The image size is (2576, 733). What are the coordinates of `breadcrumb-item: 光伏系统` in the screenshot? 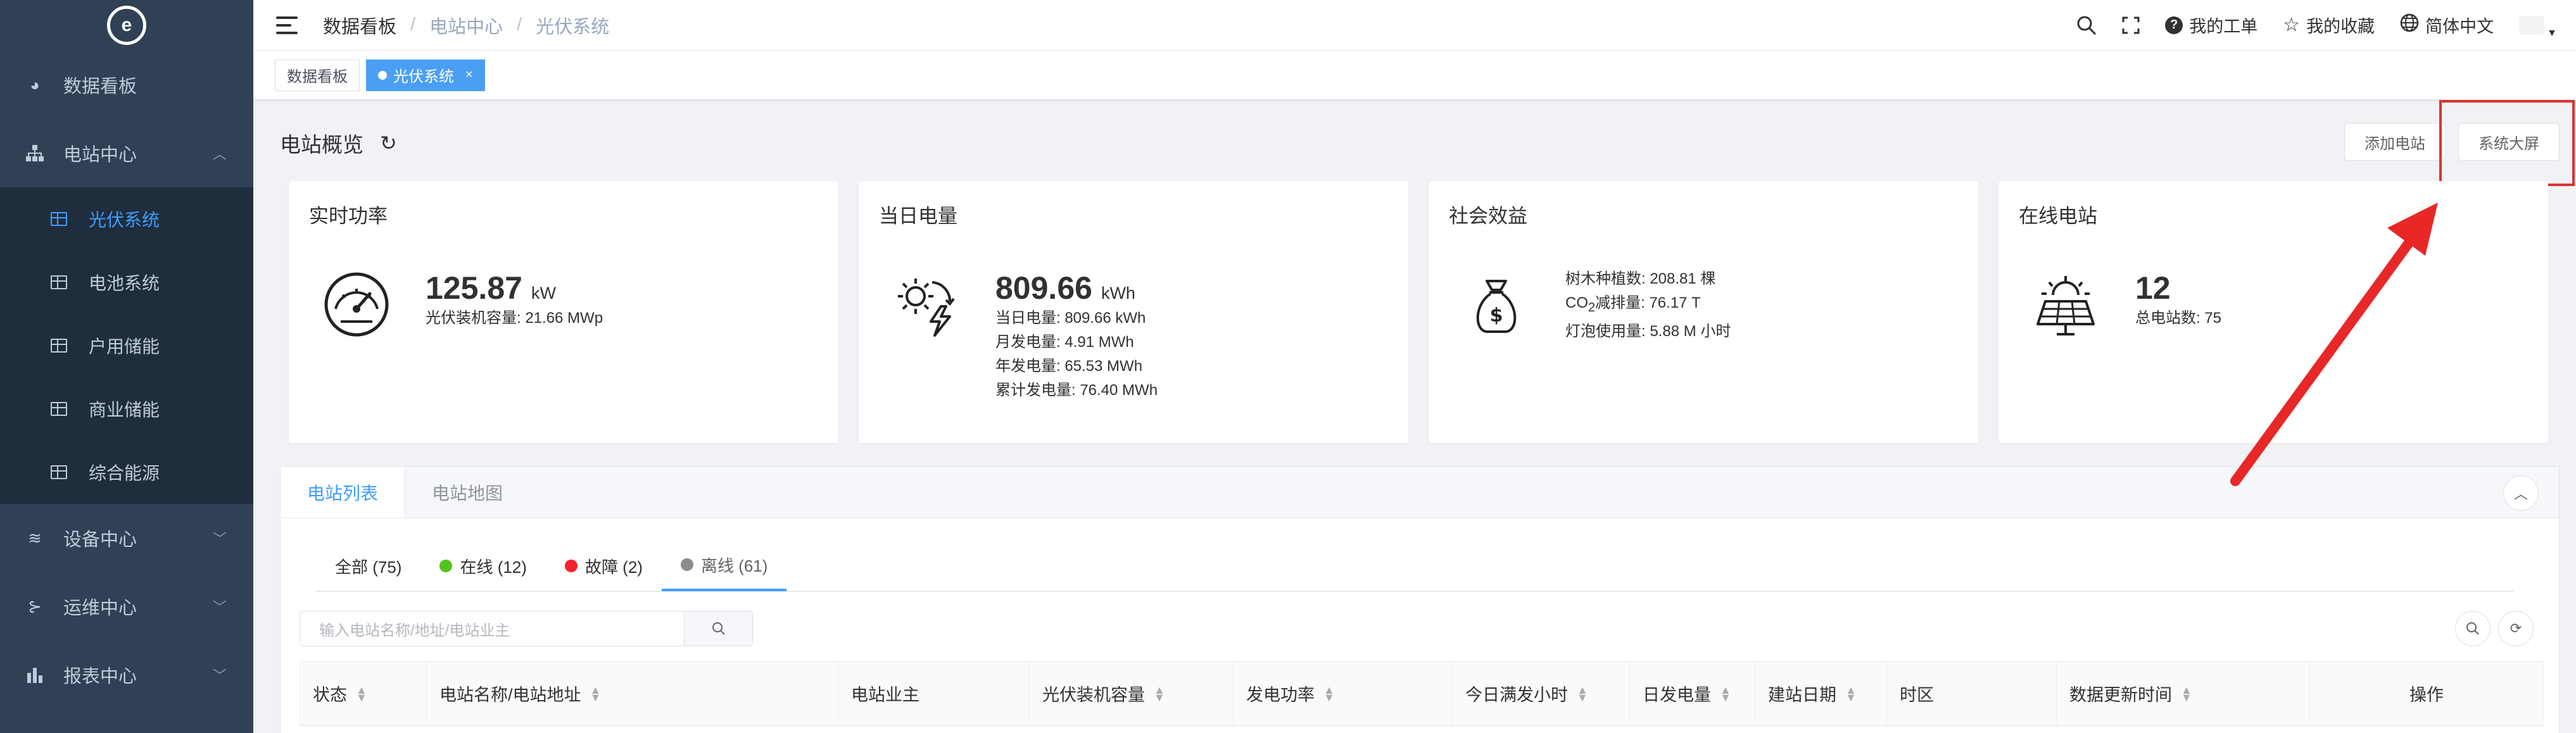 It's located at (573, 26).